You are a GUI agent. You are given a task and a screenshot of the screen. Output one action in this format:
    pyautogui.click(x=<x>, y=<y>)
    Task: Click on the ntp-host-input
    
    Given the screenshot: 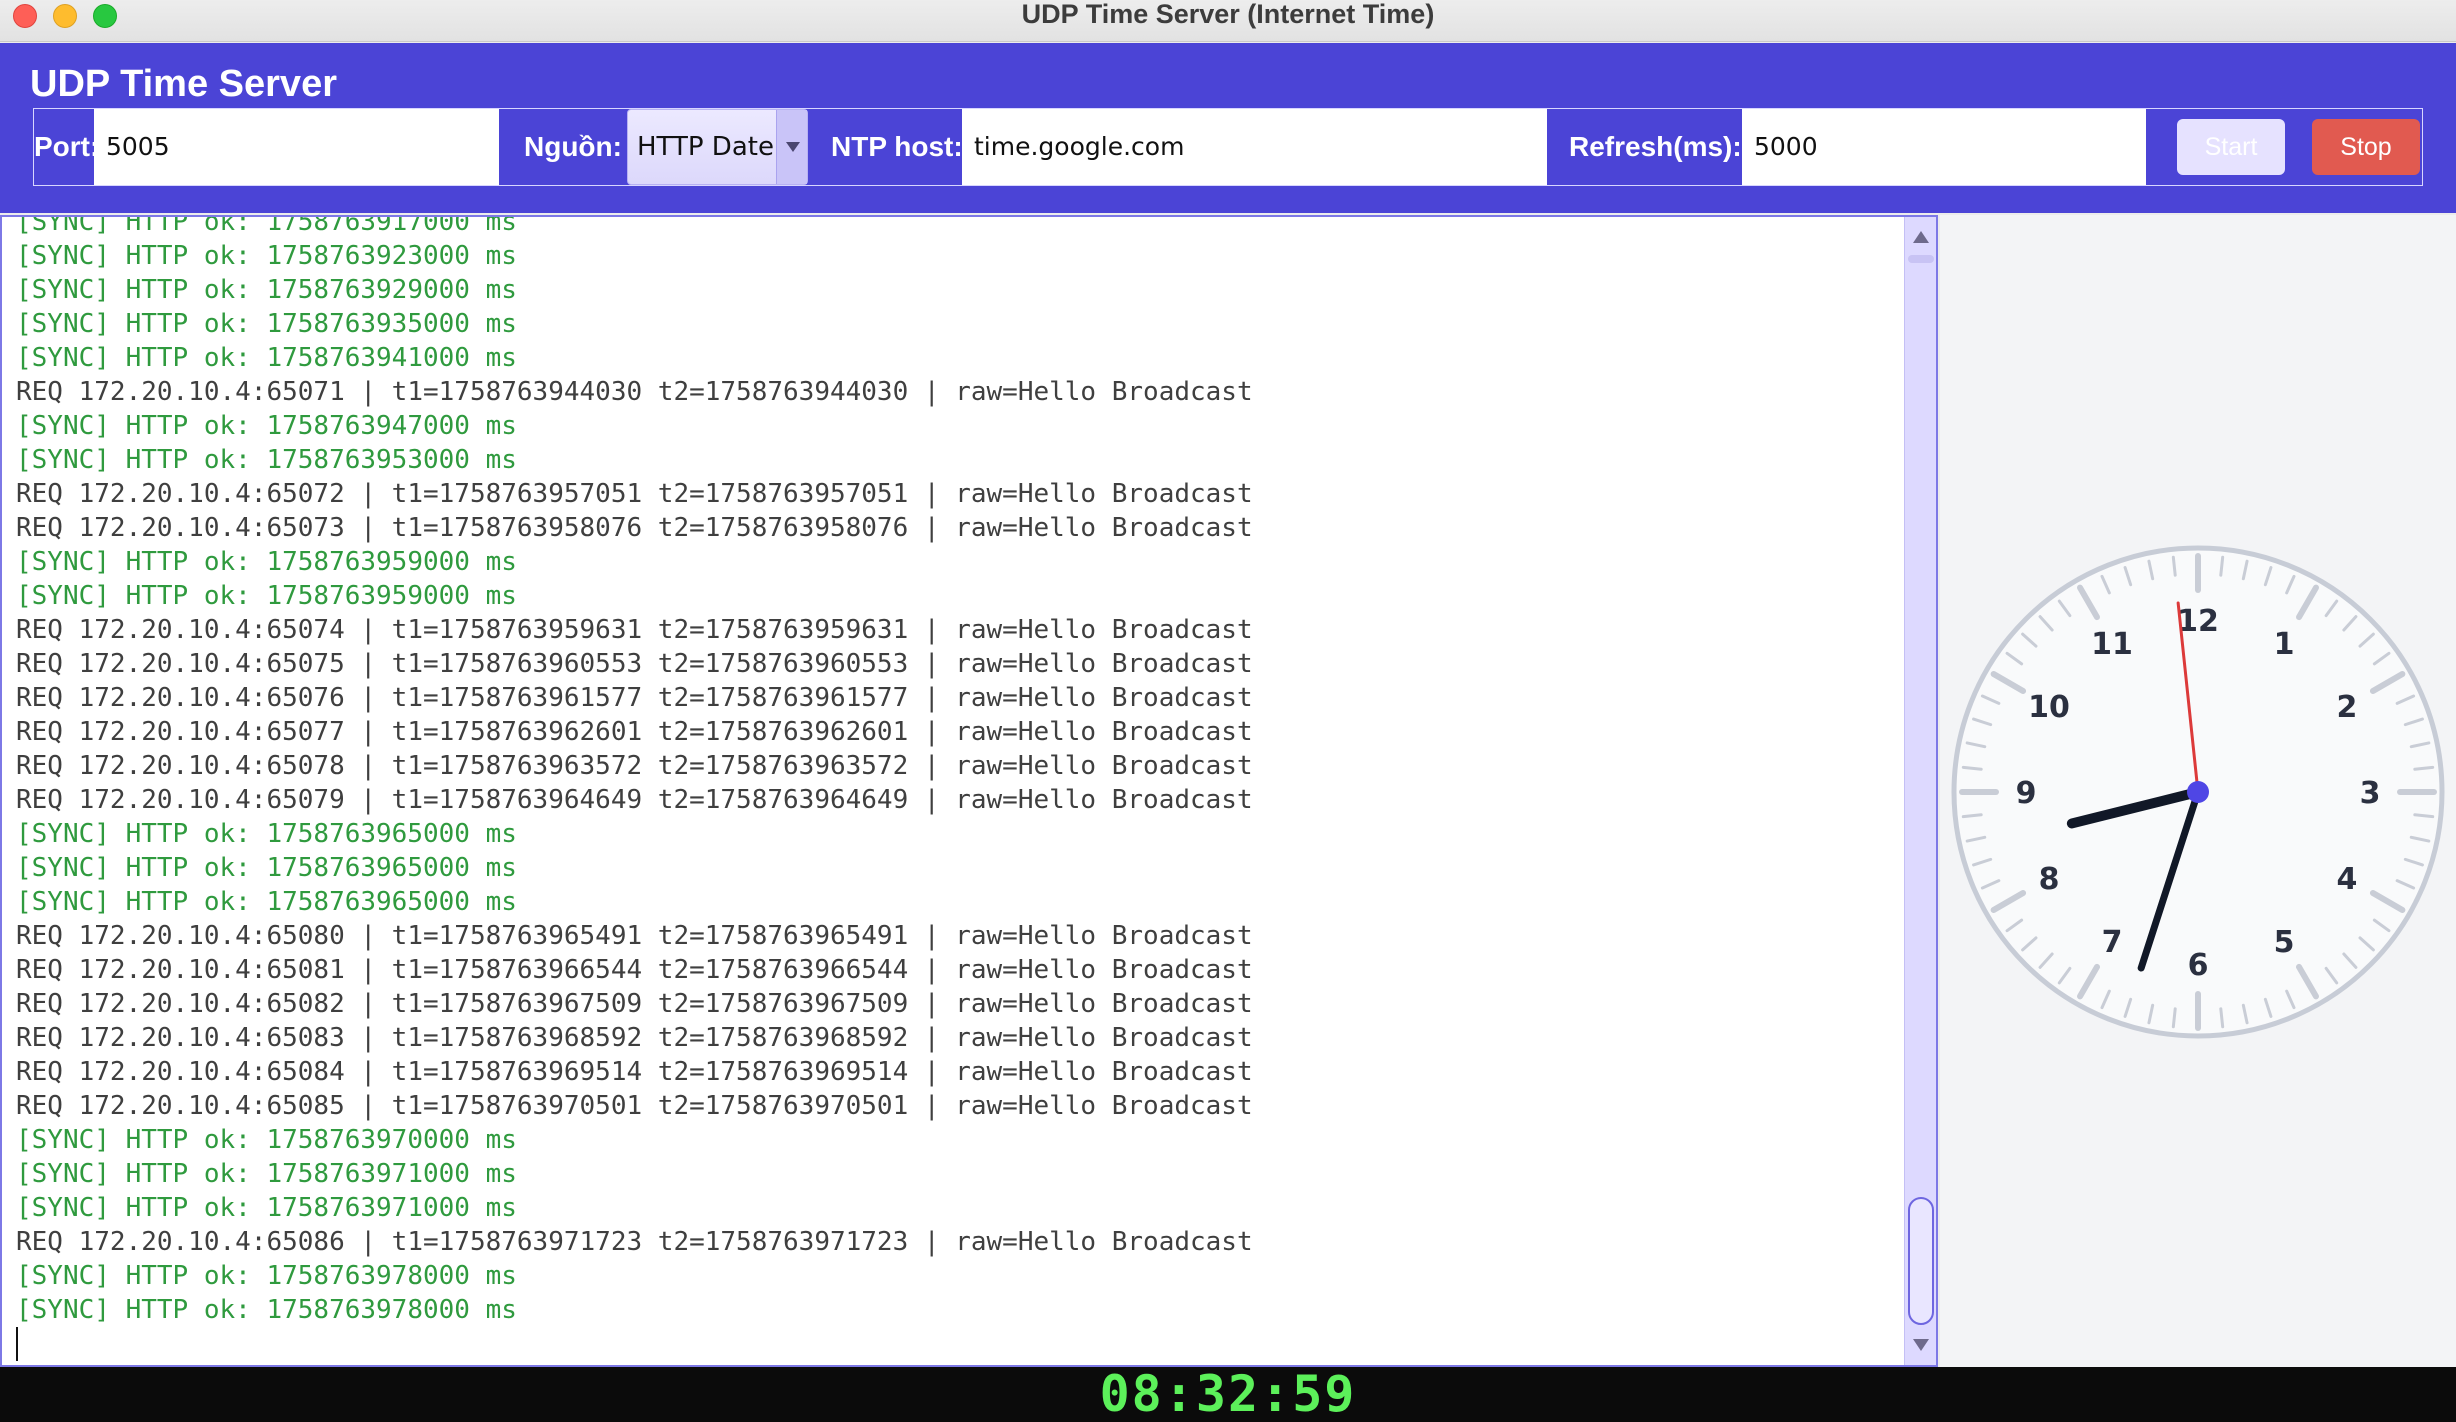 What is the action you would take?
    pyautogui.click(x=1254, y=147)
    